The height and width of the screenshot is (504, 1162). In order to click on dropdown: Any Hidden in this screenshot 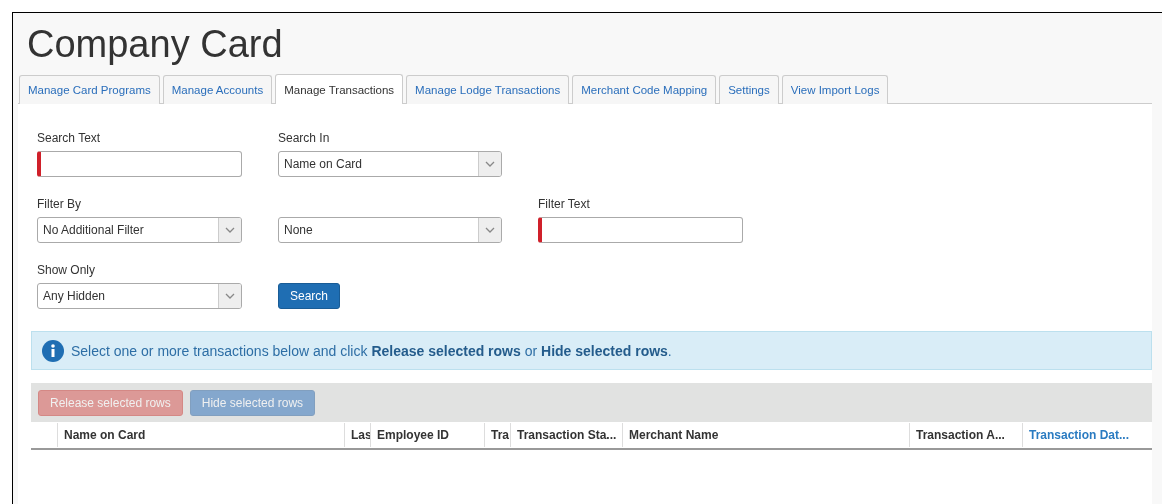, I will do `click(139, 296)`.